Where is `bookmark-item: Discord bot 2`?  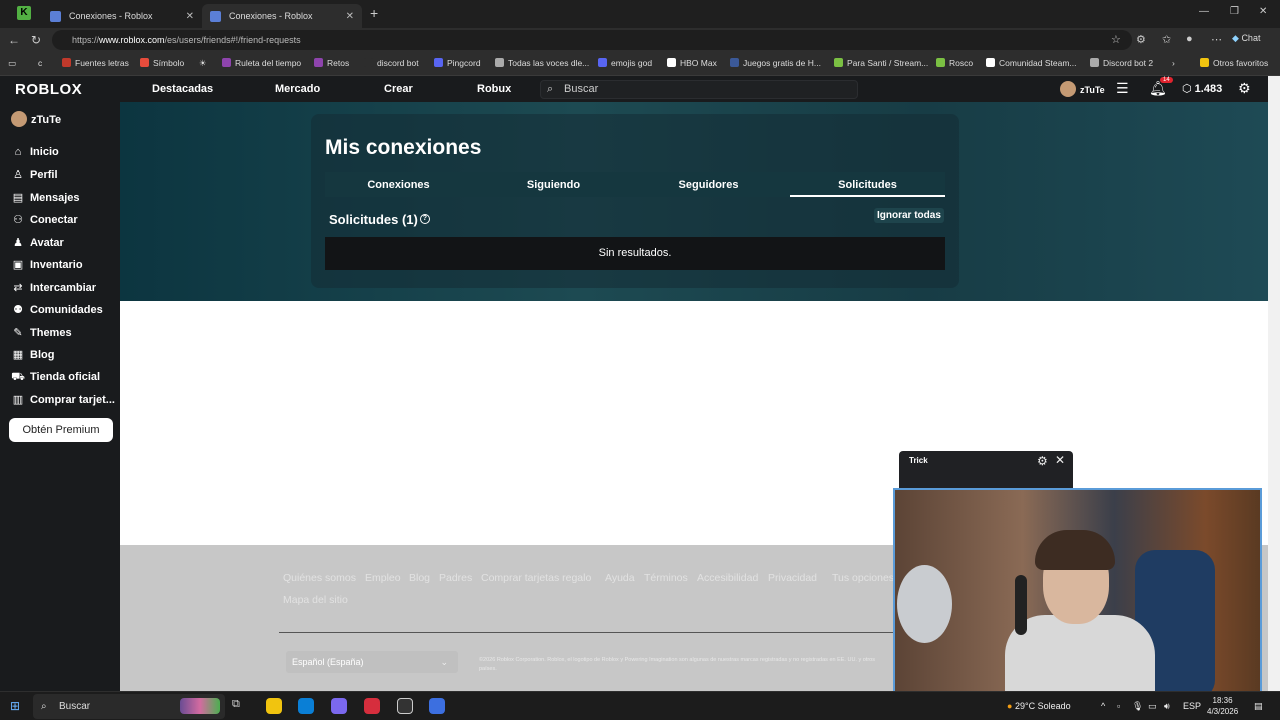 bookmark-item: Discord bot 2 is located at coordinates (1121, 63).